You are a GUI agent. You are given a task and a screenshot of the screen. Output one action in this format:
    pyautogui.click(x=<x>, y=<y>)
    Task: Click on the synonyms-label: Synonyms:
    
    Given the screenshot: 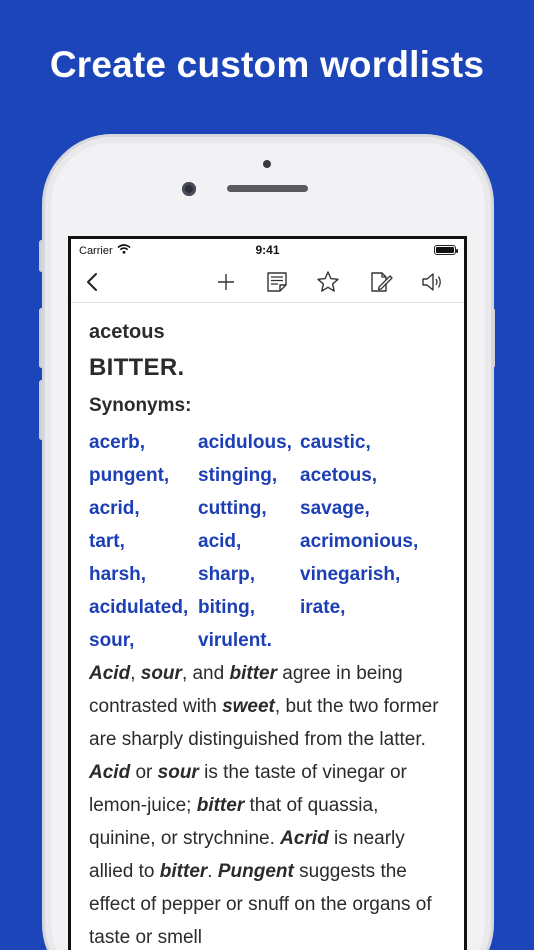 What is the action you would take?
    pyautogui.click(x=140, y=405)
    